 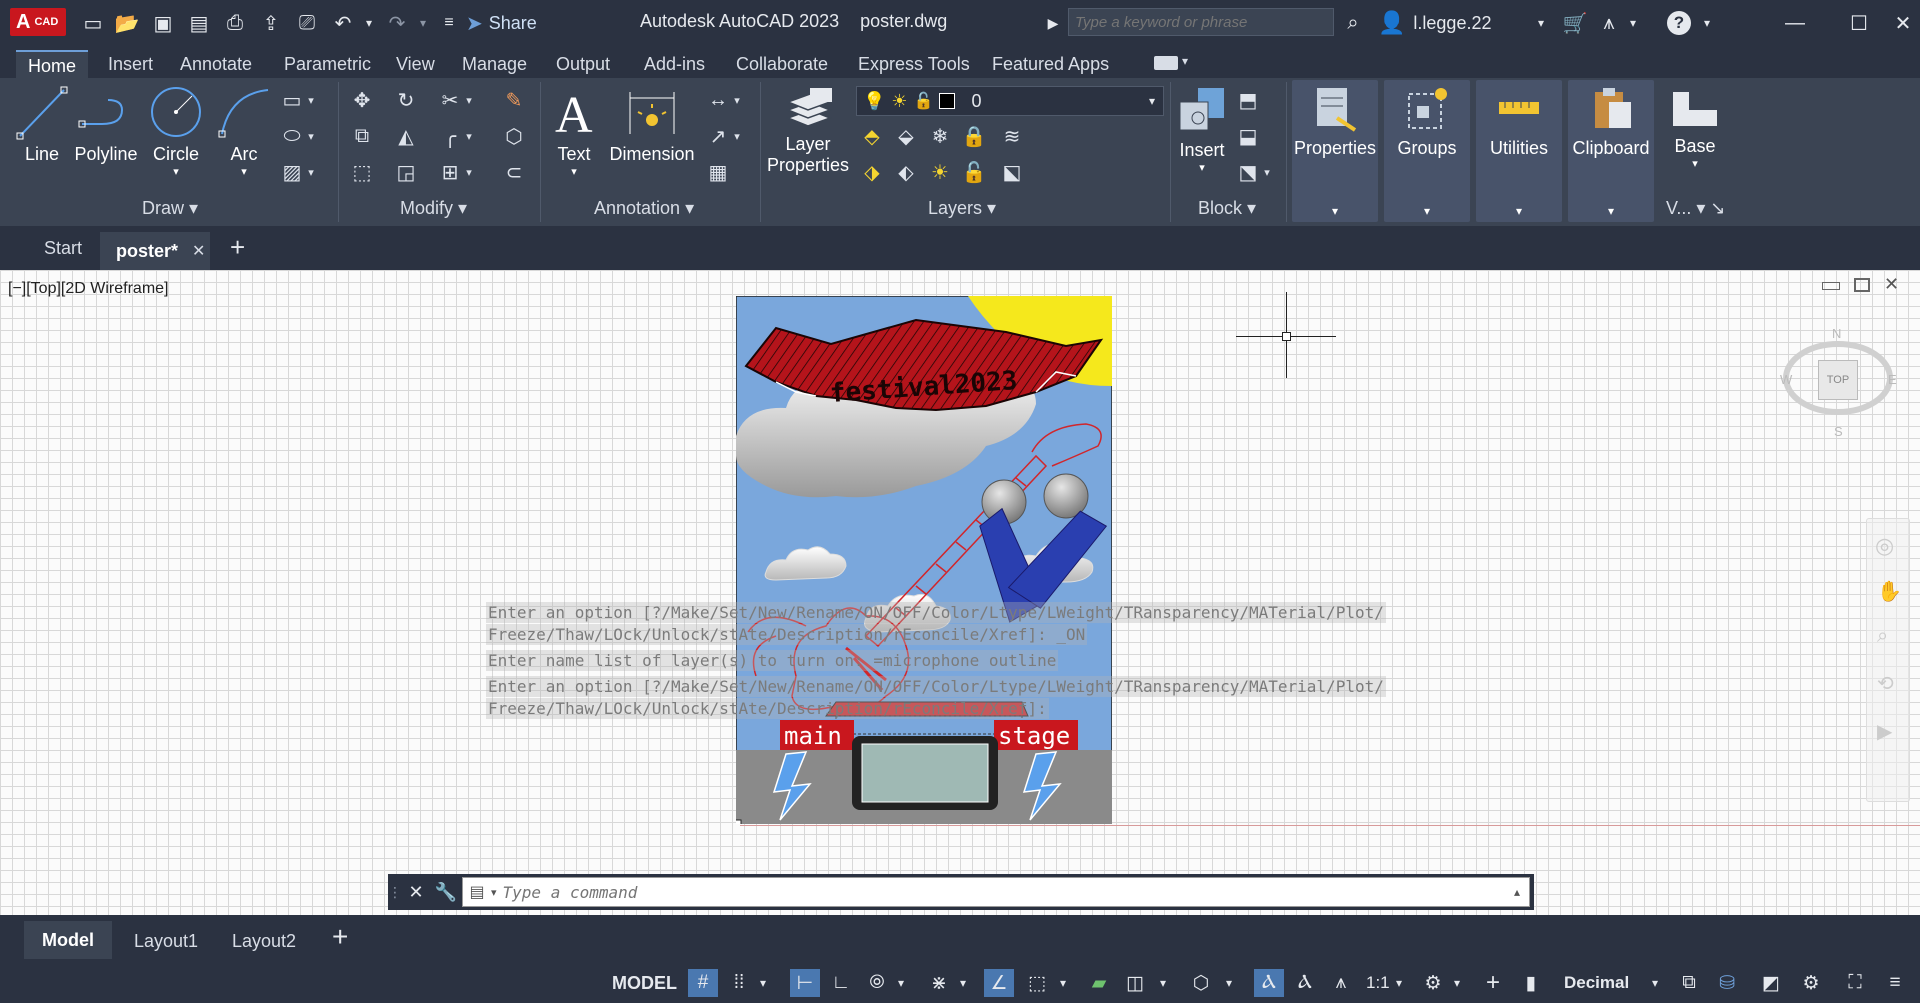 What do you see at coordinates (1888, 660) in the screenshot?
I see `navigation-bar: ◎ ✋ ⌕ ⟲ ▶` at bounding box center [1888, 660].